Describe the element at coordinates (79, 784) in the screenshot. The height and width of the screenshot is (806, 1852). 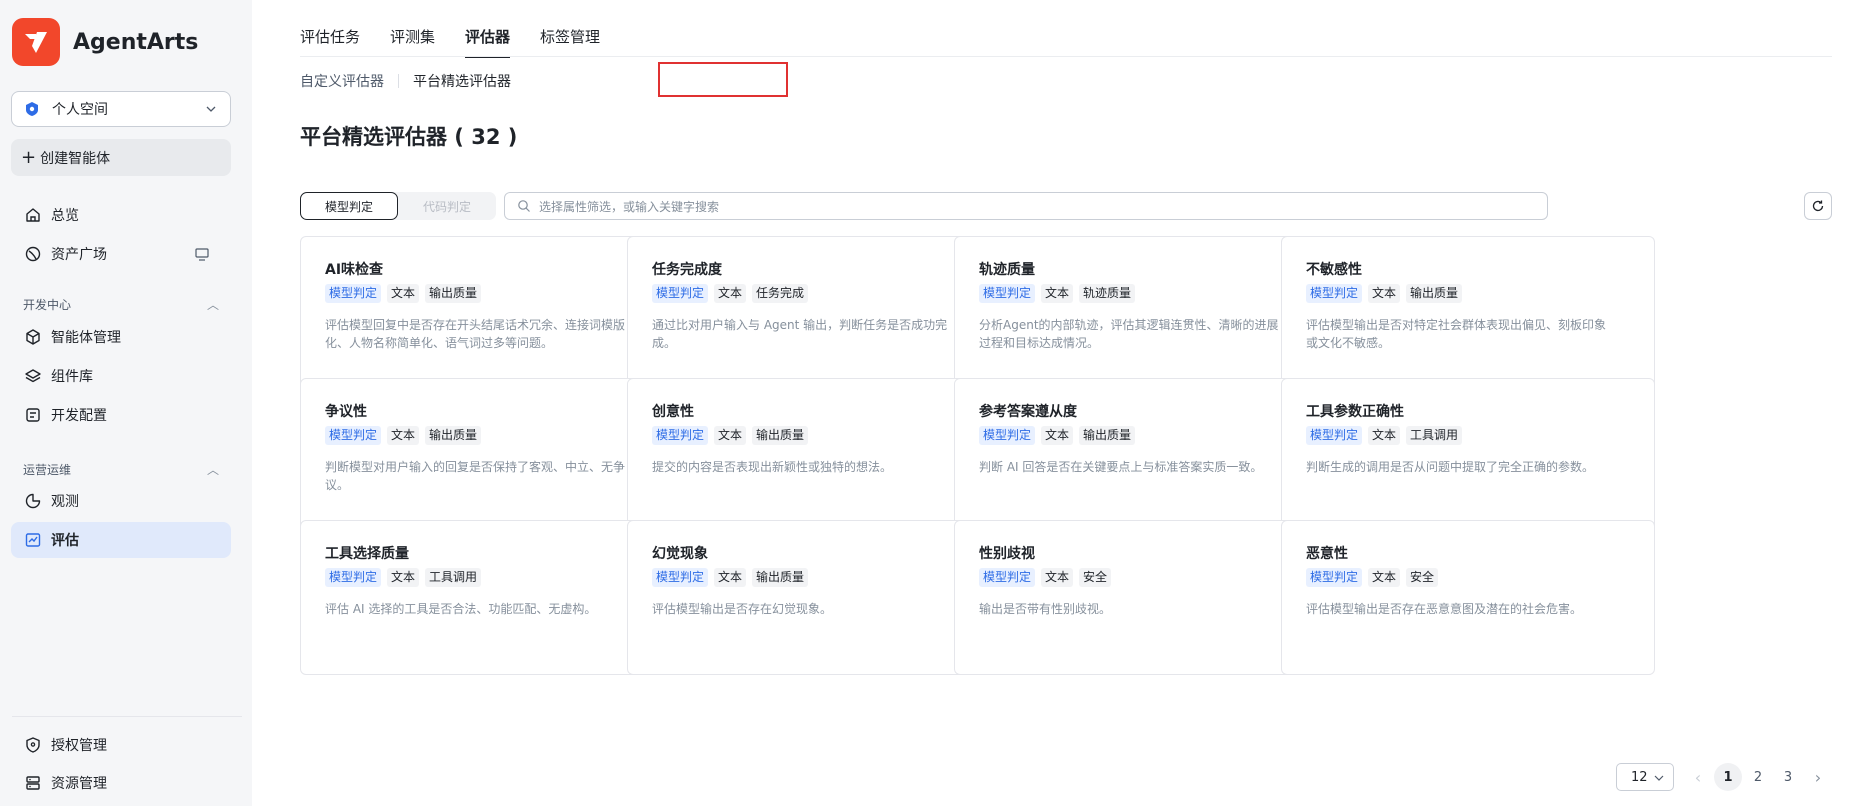
I see `sidebar-item-label: 资源管理` at that location.